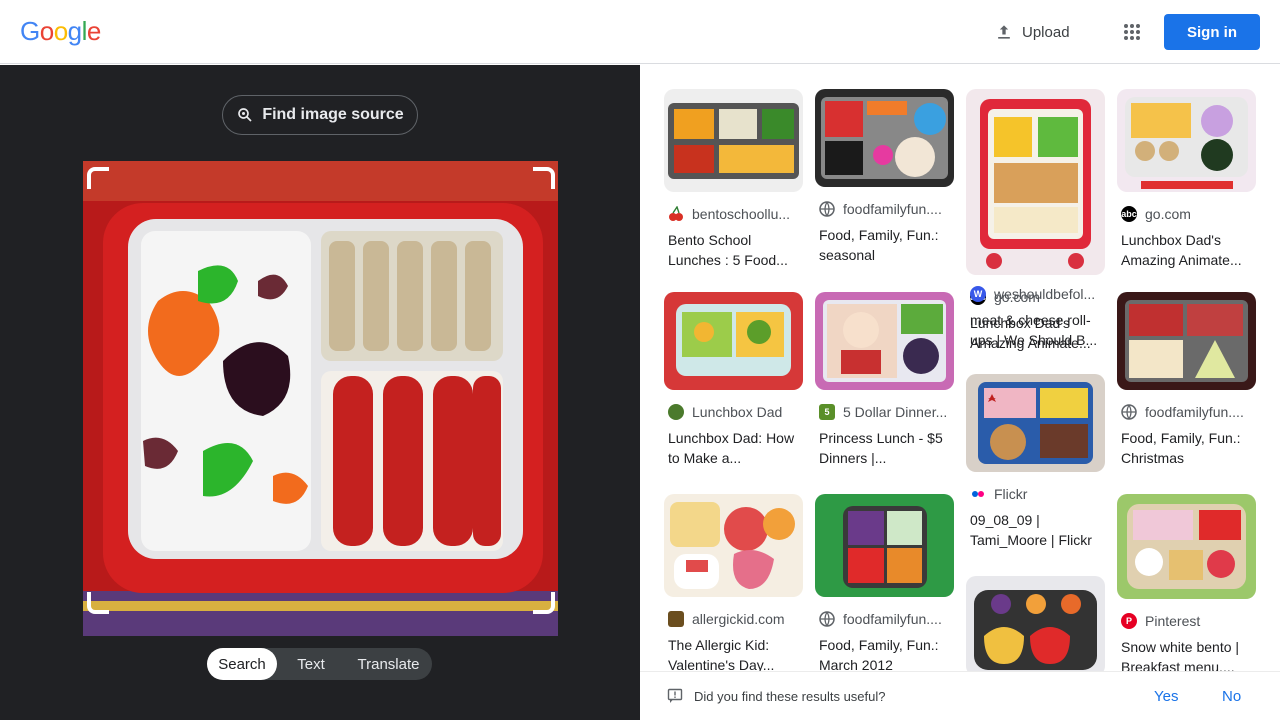 The height and width of the screenshot is (720, 1280). What do you see at coordinates (311, 664) in the screenshot?
I see `tab-text: Text` at bounding box center [311, 664].